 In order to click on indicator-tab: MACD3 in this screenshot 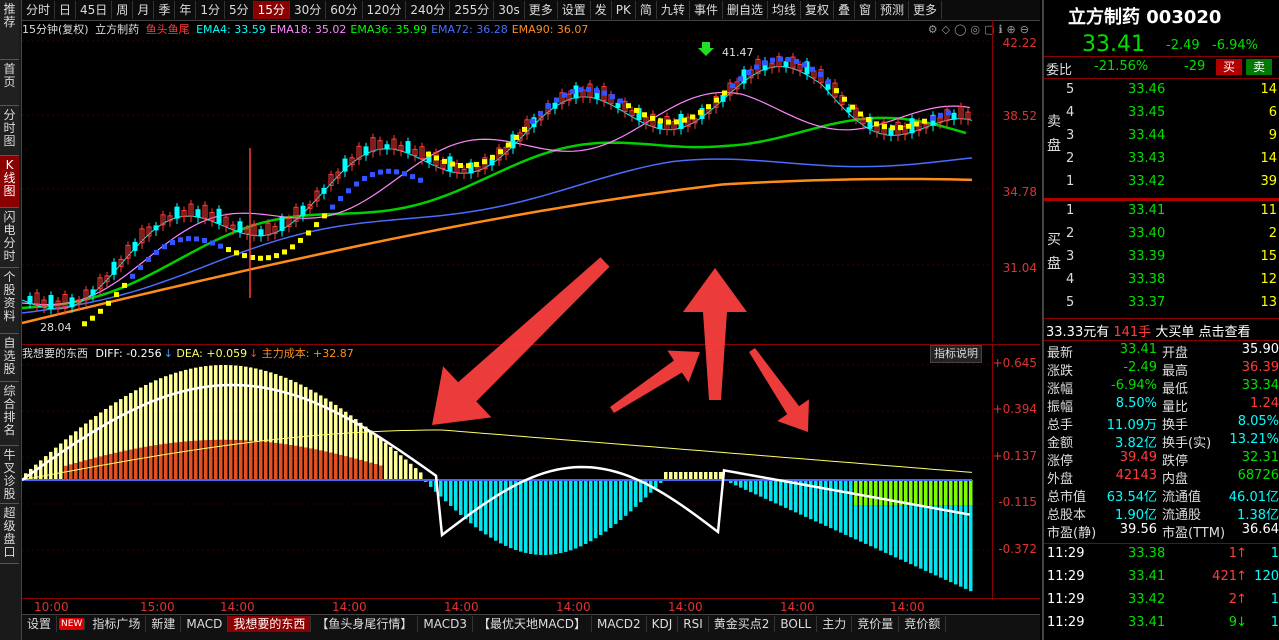, I will do `click(445, 624)`.